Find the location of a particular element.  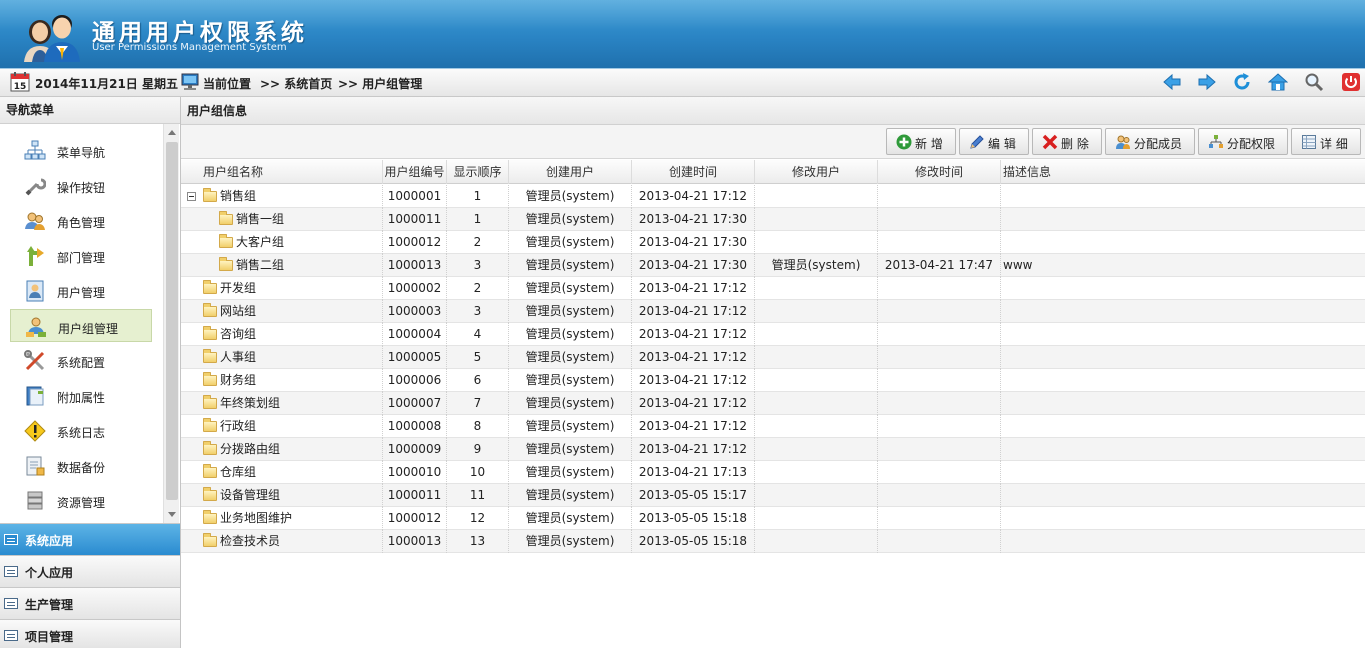

cell-group-name: 设备管理组 is located at coordinates (282, 495).